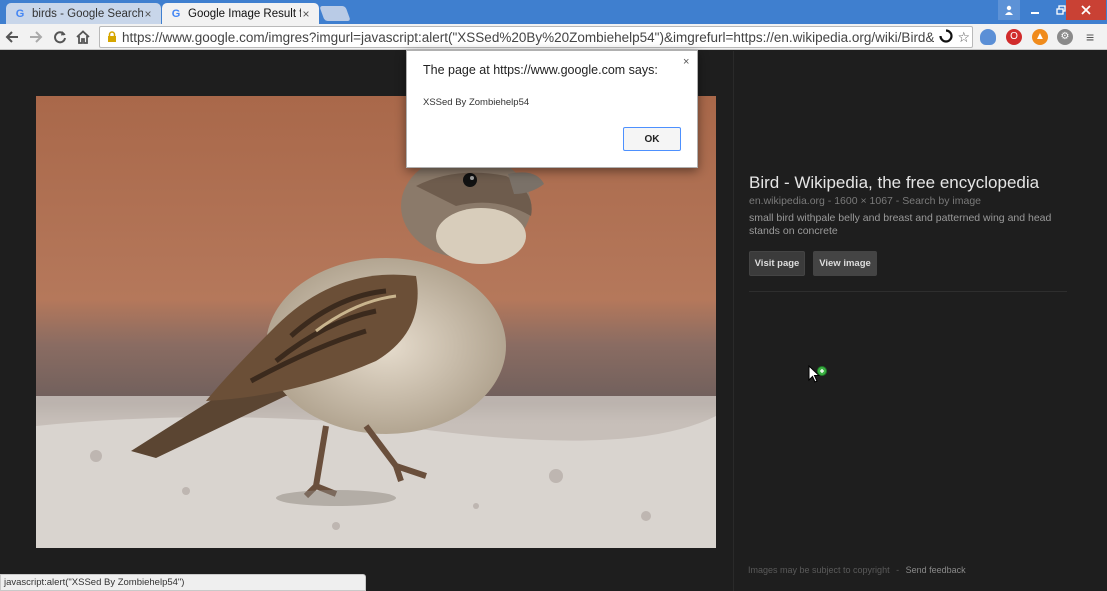  I want to click on opera-extension-icon: O, so click(1014, 37).